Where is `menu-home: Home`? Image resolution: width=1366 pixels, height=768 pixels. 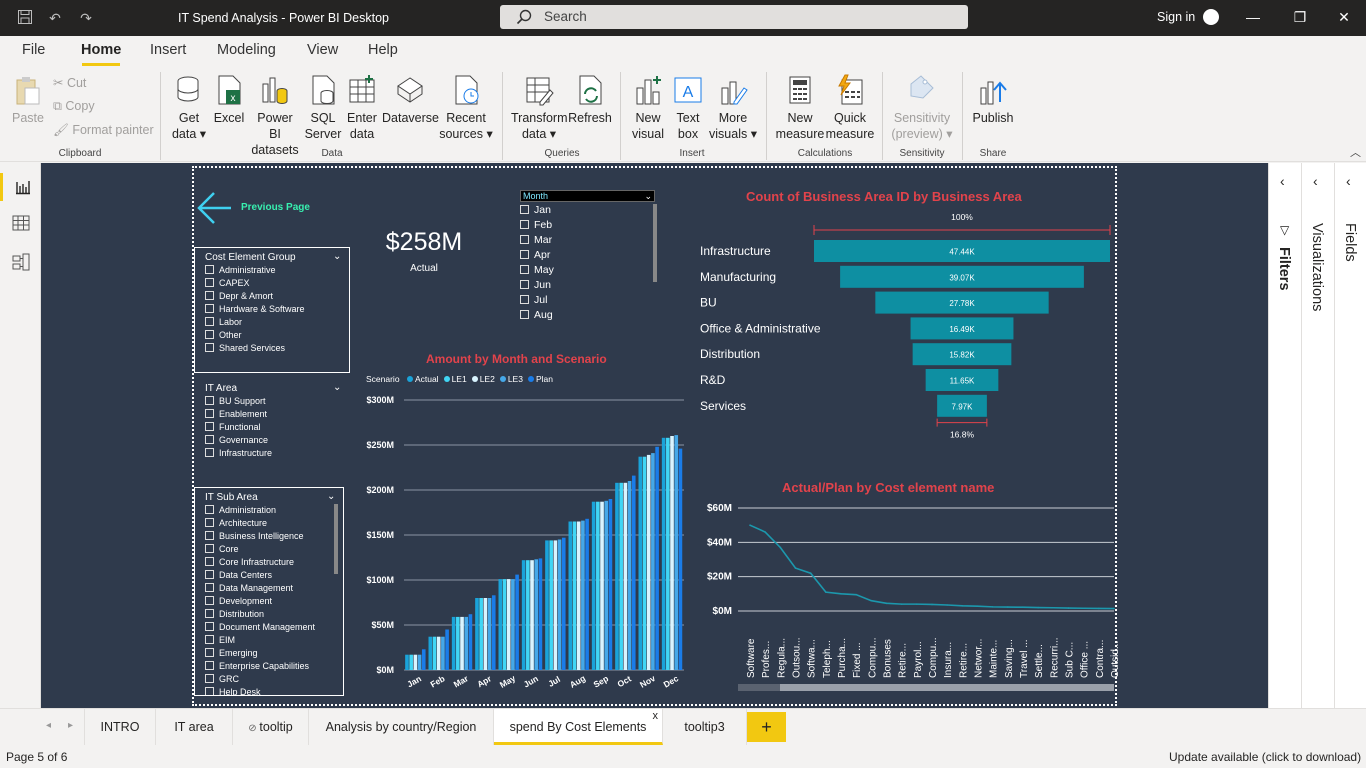
menu-home: Home is located at coordinates (101, 50).